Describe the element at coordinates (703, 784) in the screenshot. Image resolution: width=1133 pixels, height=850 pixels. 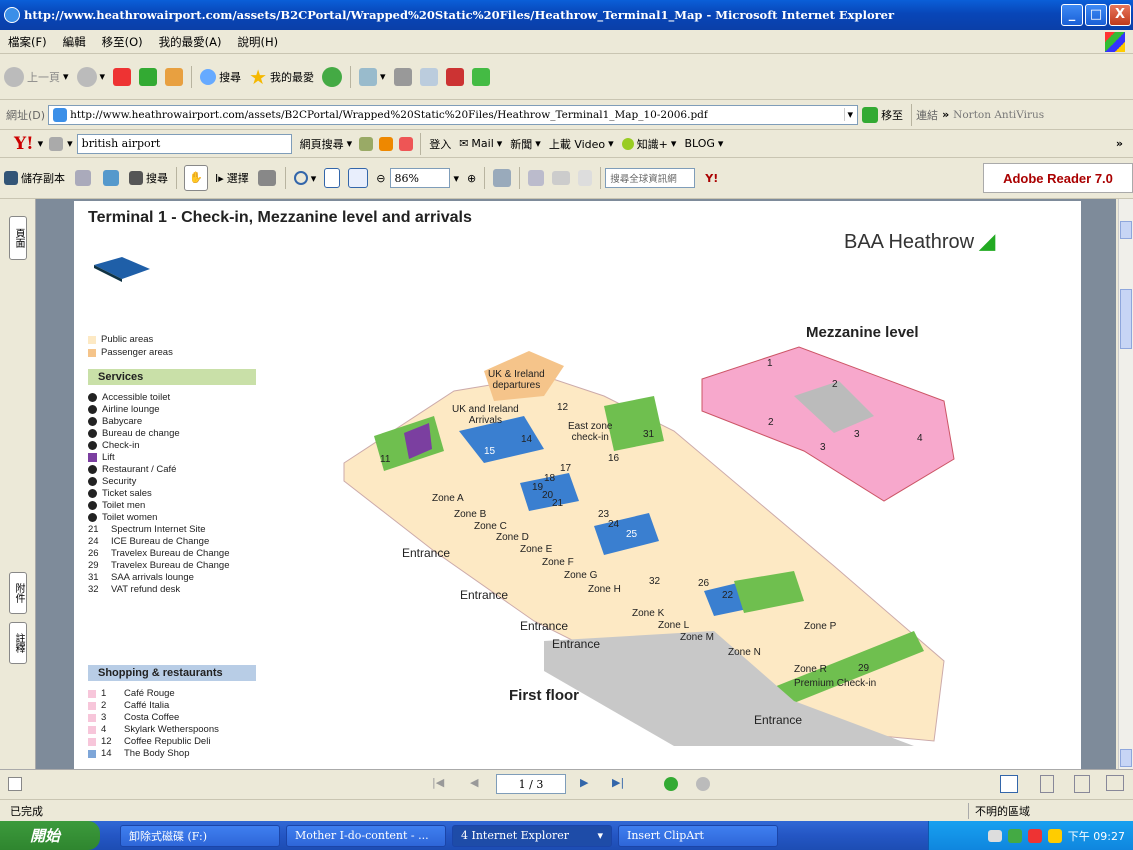
I see `go-forward-view-icon` at that location.